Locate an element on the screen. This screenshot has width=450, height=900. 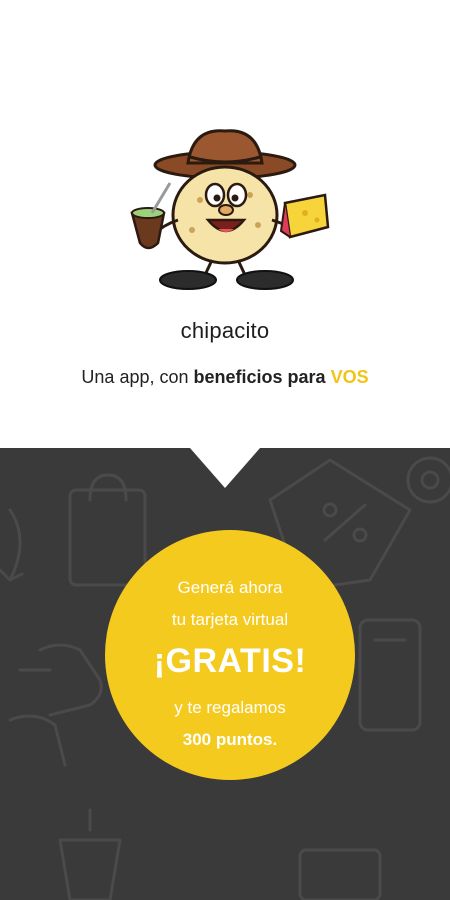
promo-headline: ¡GRATIS! is located at coordinates (230, 661).